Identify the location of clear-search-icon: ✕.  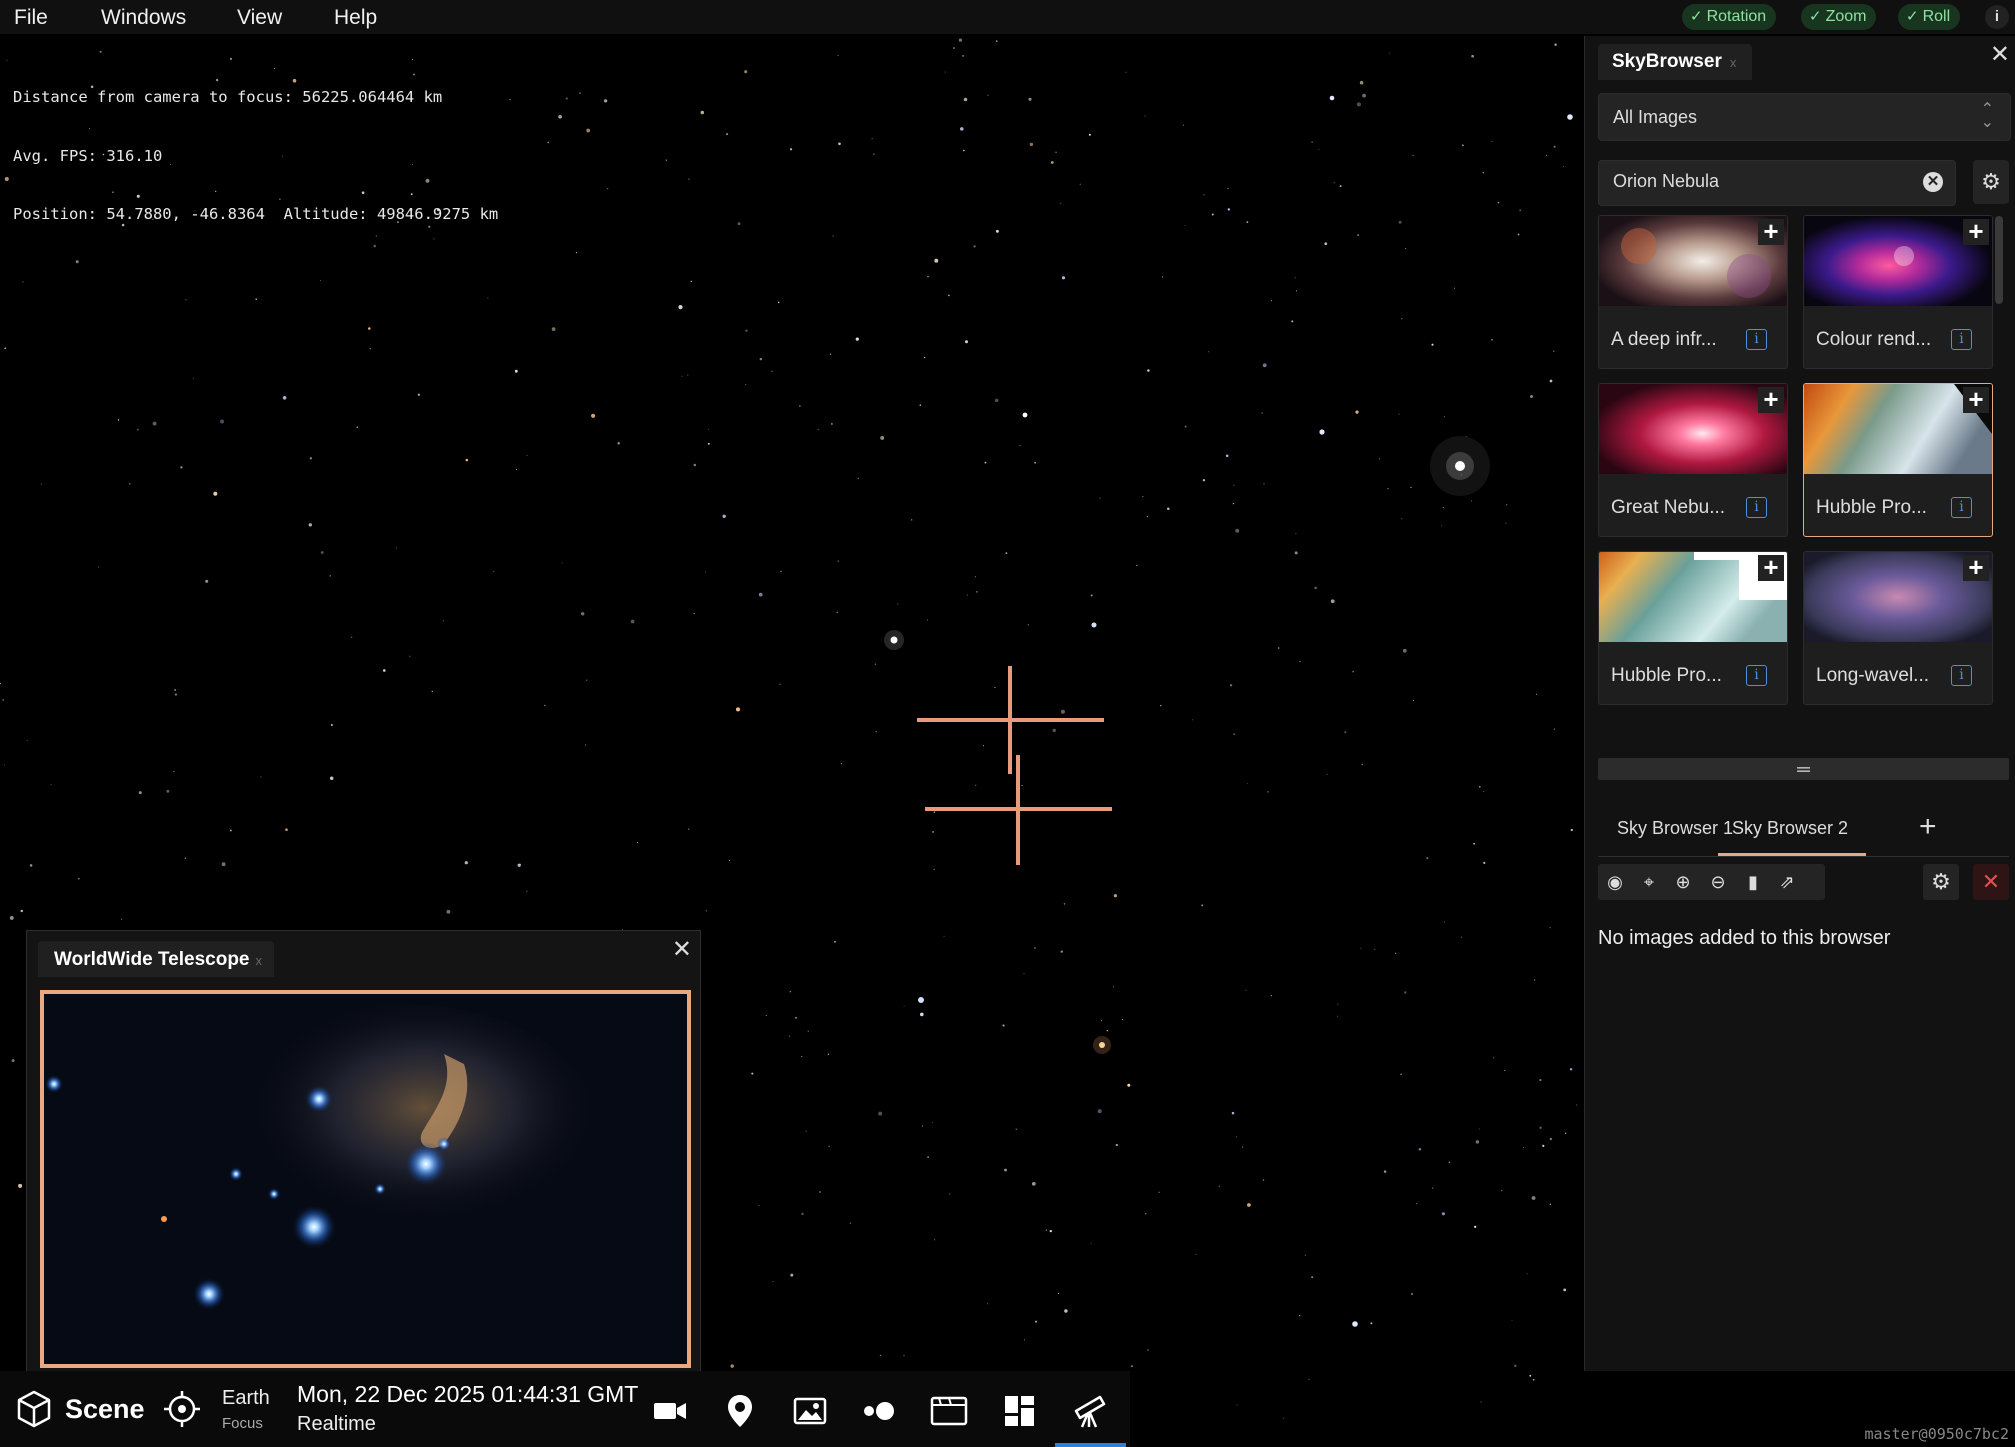
(1933, 182).